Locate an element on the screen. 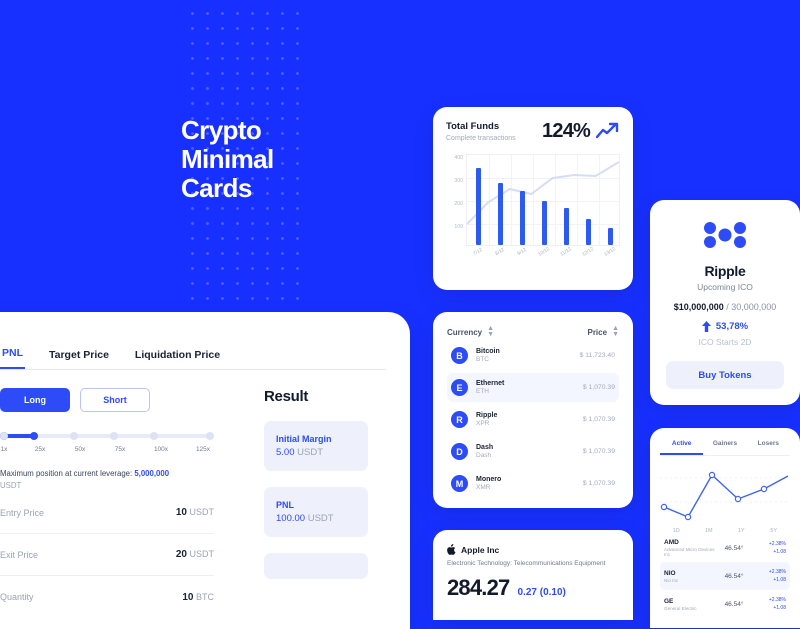 Image resolution: width=800 pixels, height=629 pixels. slider-stop-25x is located at coordinates (34, 436).